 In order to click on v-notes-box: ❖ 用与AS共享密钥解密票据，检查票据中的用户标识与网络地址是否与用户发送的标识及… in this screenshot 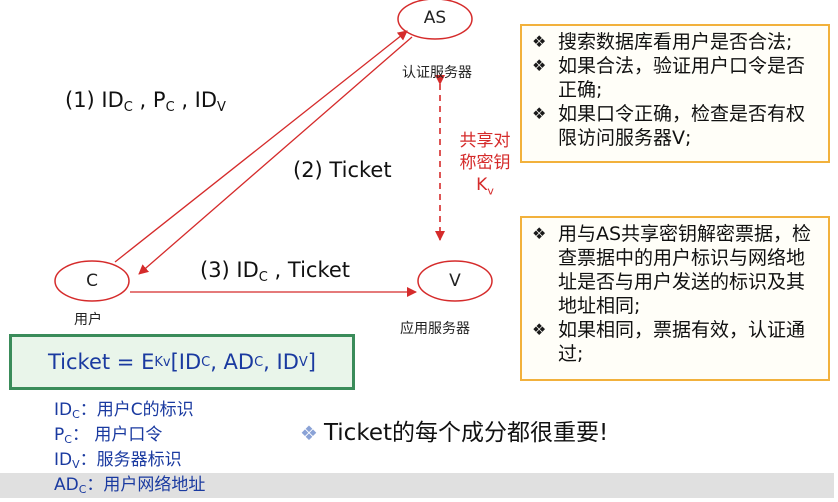, I will do `click(675, 298)`.